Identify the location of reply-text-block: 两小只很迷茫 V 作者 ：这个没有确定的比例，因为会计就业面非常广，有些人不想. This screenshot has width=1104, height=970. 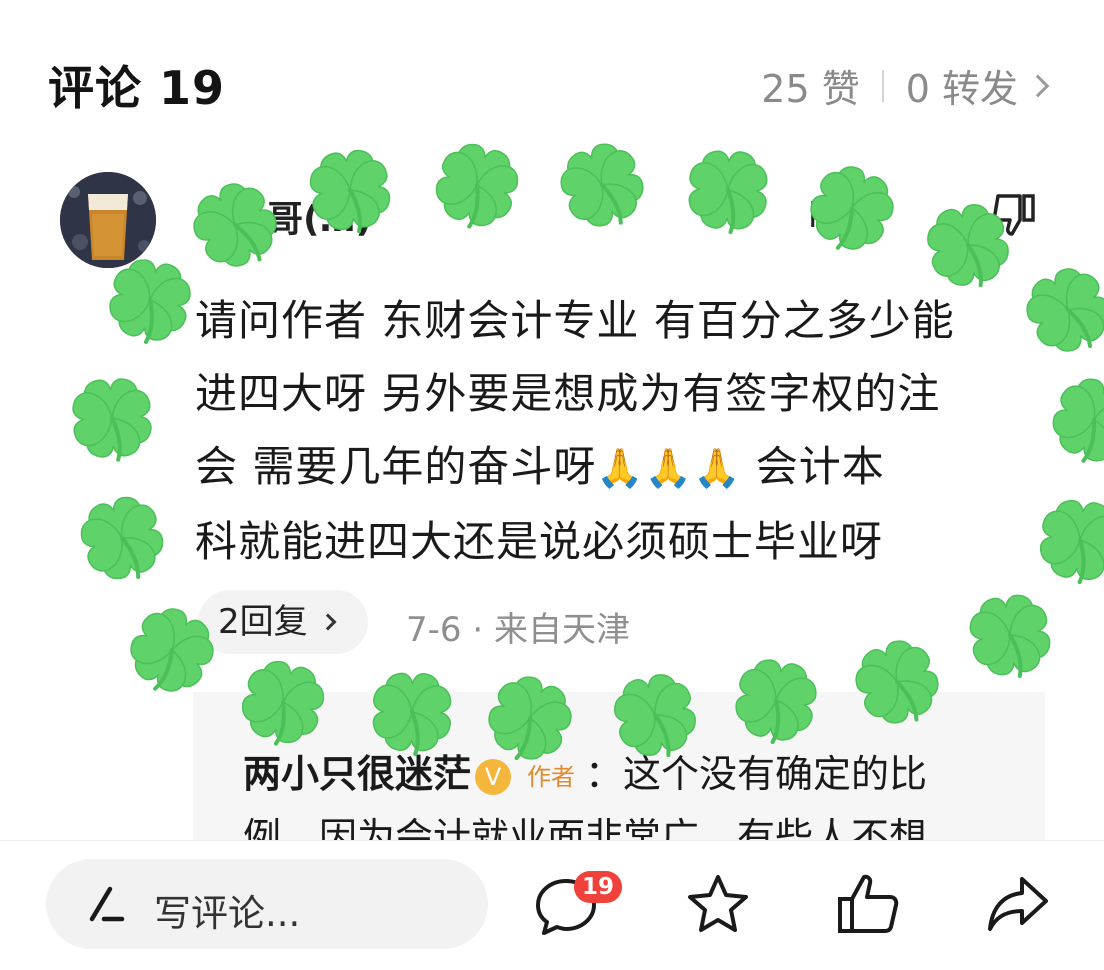
(623, 793).